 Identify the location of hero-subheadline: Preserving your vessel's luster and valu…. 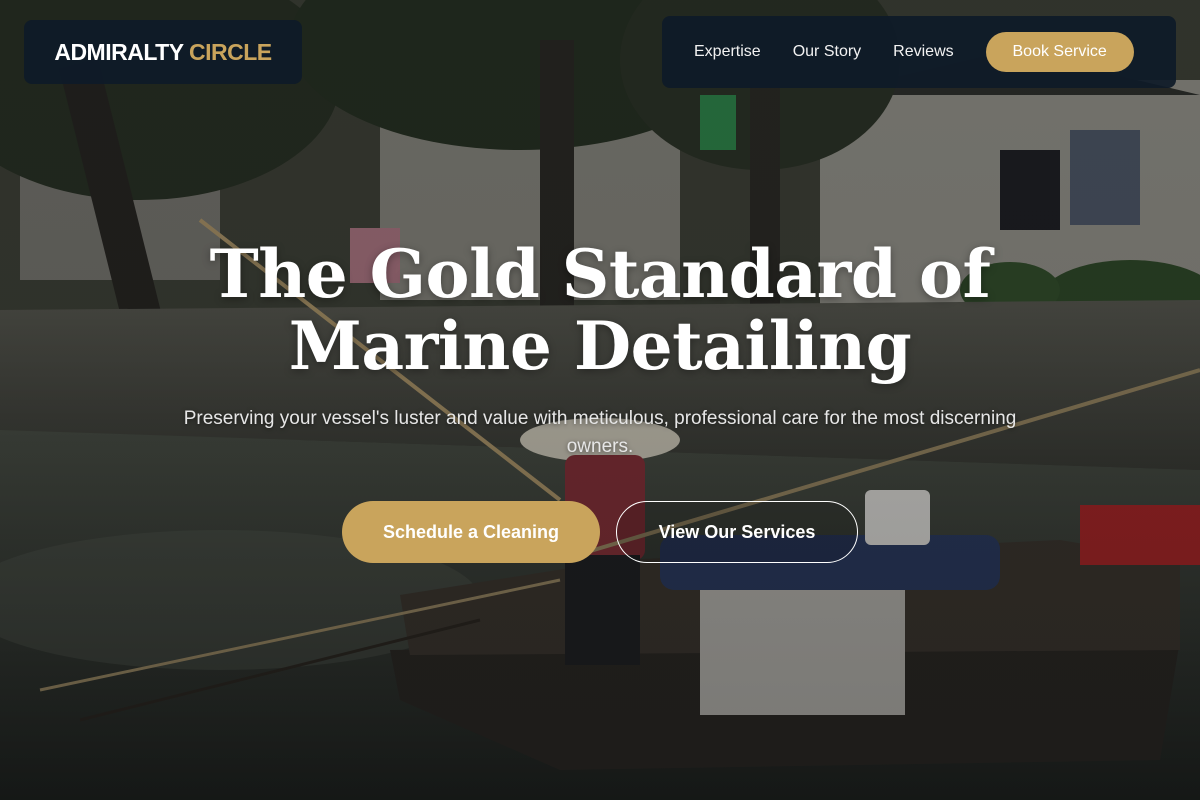
(600, 432).